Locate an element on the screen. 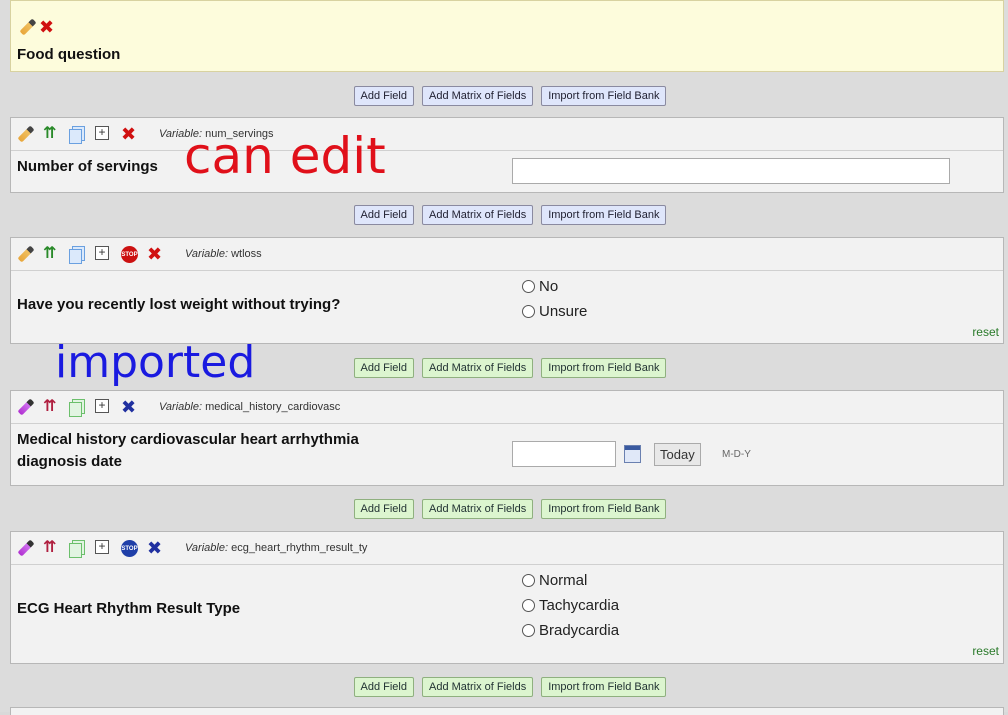 Image resolution: width=1008 pixels, height=715 pixels. section-title: Food question is located at coordinates (69, 54).